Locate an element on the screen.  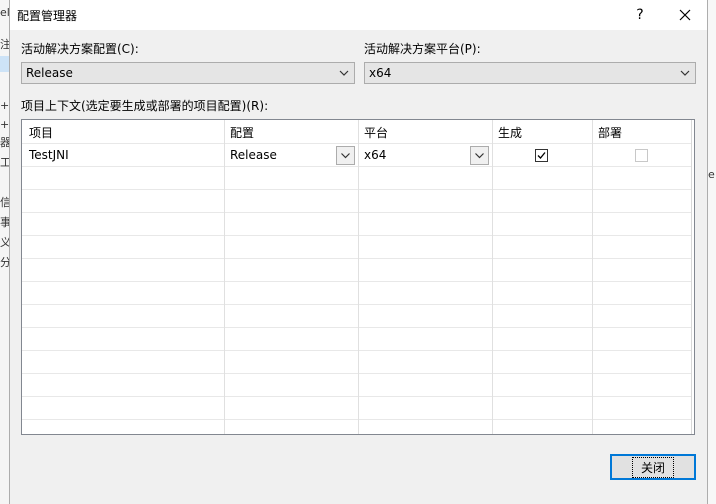
background-glyph: 义 is located at coordinates (5, 242).